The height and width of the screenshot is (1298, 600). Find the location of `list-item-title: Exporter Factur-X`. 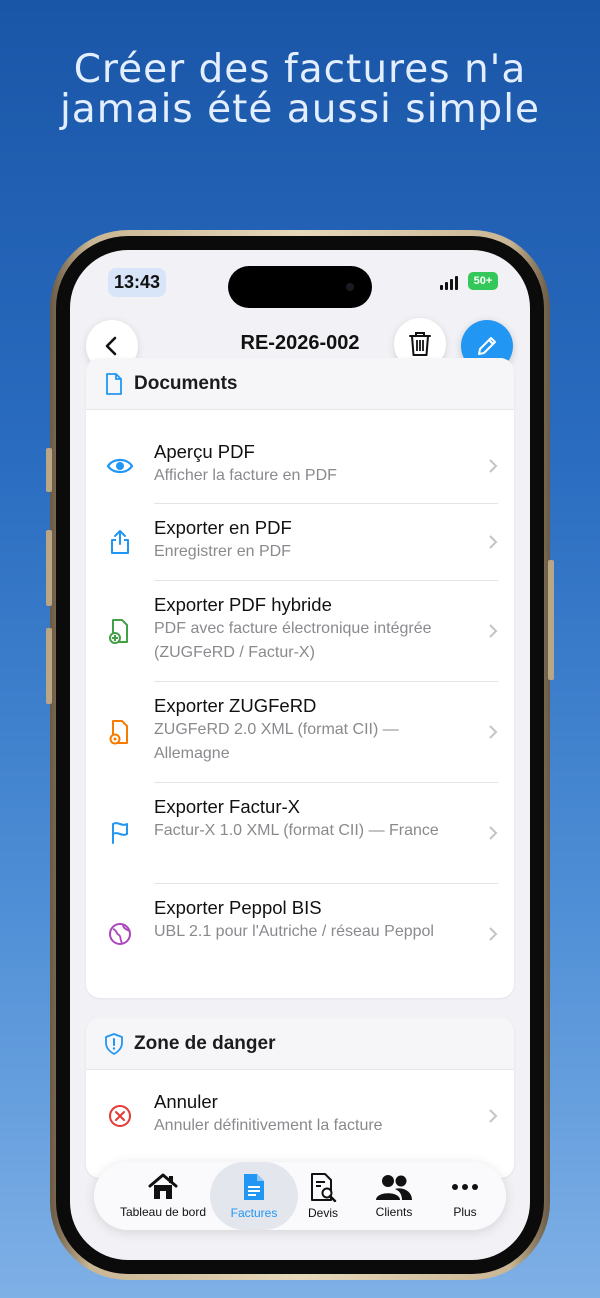

list-item-title: Exporter Factur-X is located at coordinates (227, 806).